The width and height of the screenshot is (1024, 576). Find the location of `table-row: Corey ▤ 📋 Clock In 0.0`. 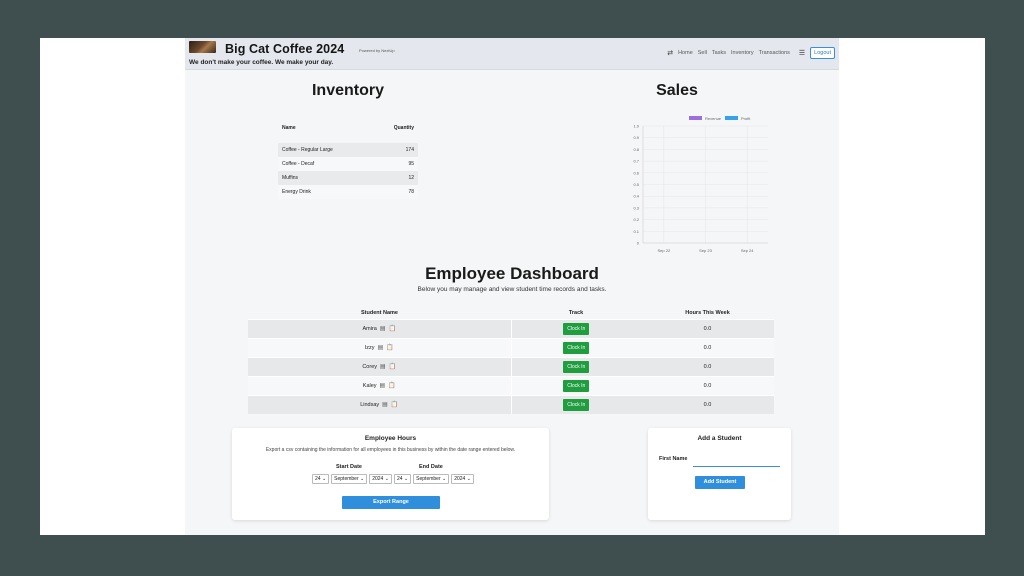

table-row: Corey ▤ 📋 Clock In 0.0 is located at coordinates (511, 366).